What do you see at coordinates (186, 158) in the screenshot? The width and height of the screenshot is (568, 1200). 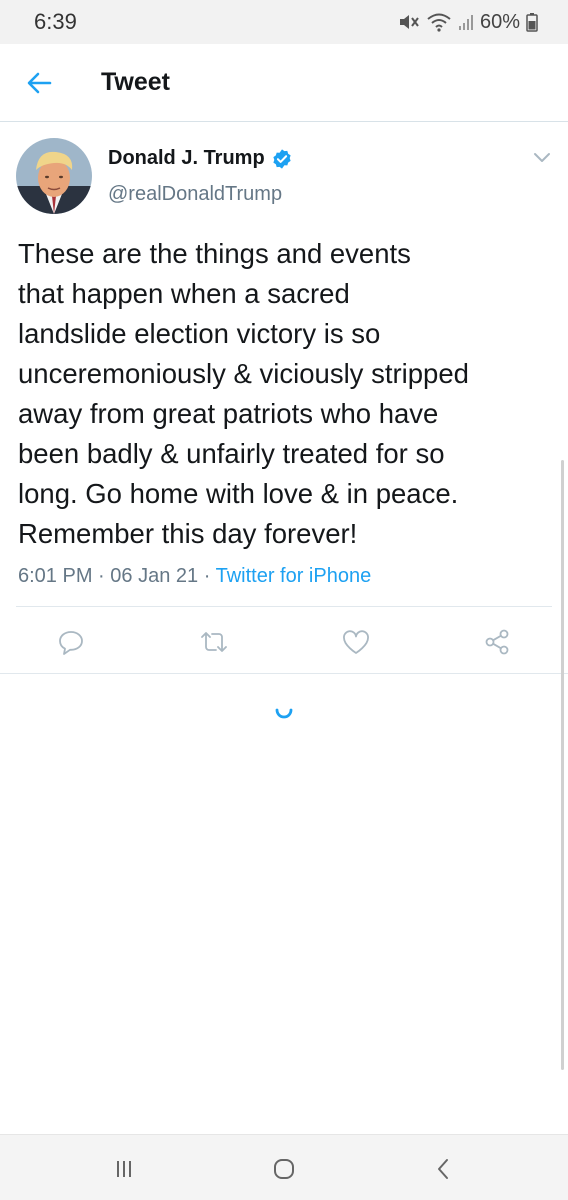 I see `author-name: Donald J. Trump` at bounding box center [186, 158].